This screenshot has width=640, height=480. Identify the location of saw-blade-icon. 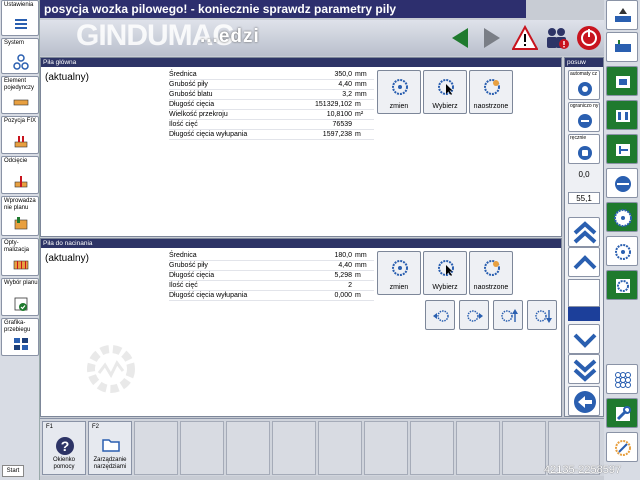
(623, 218).